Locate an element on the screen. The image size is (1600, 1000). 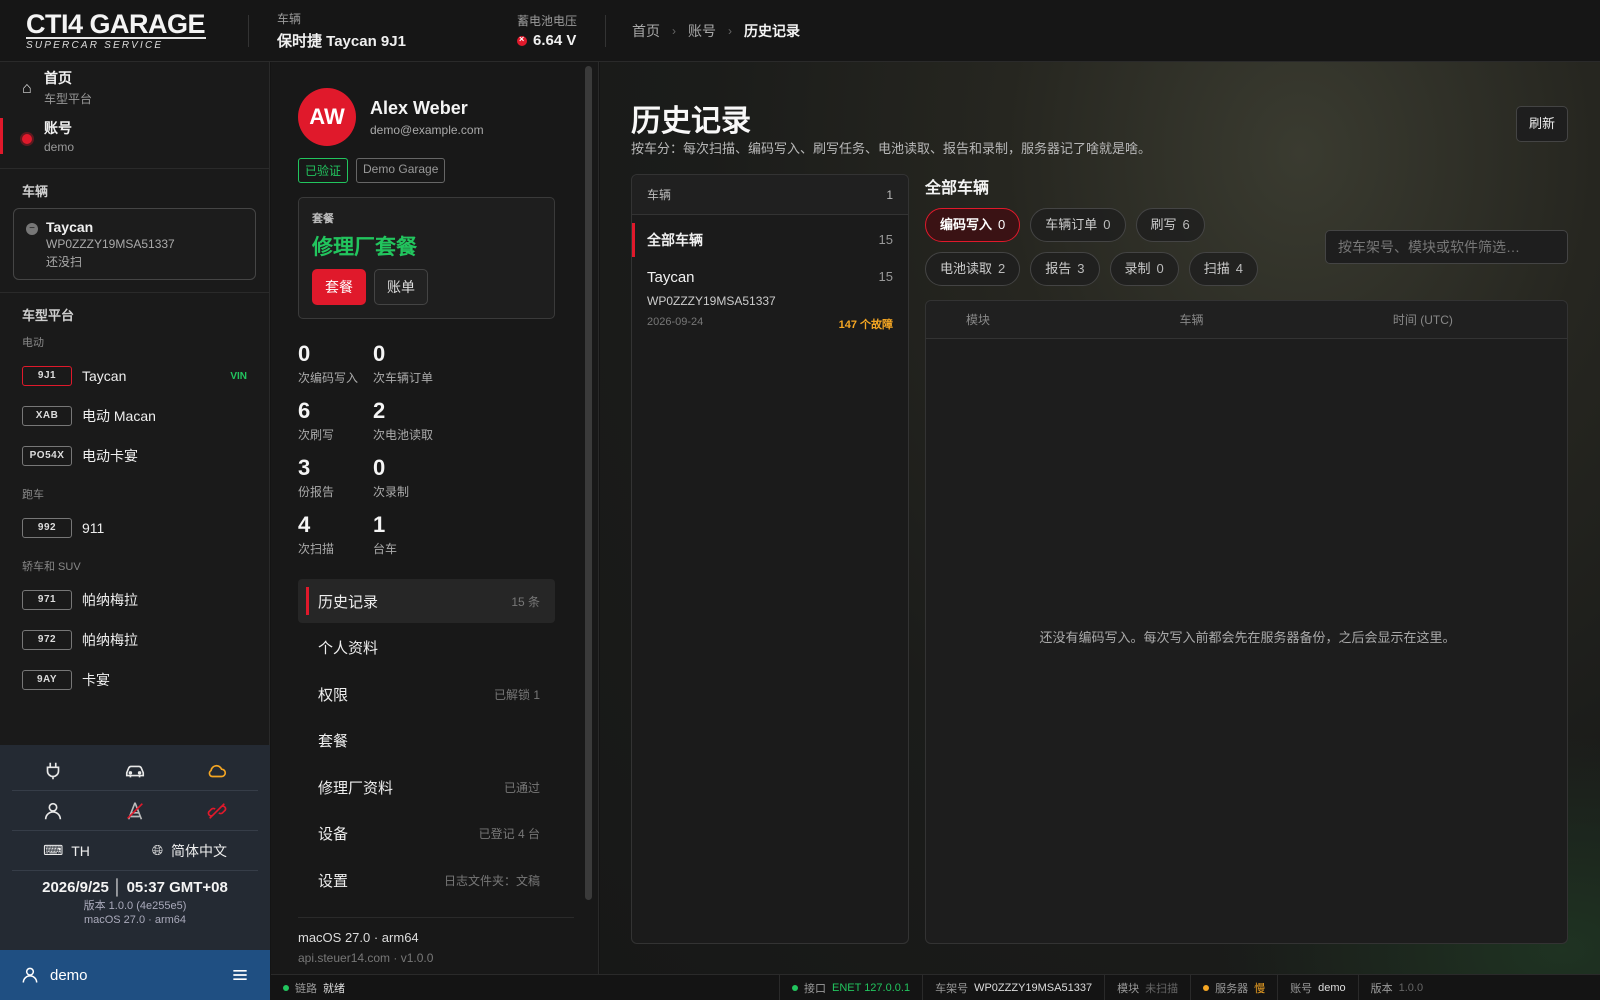
chip-scans: 扫描 4 is located at coordinates (1223, 269).